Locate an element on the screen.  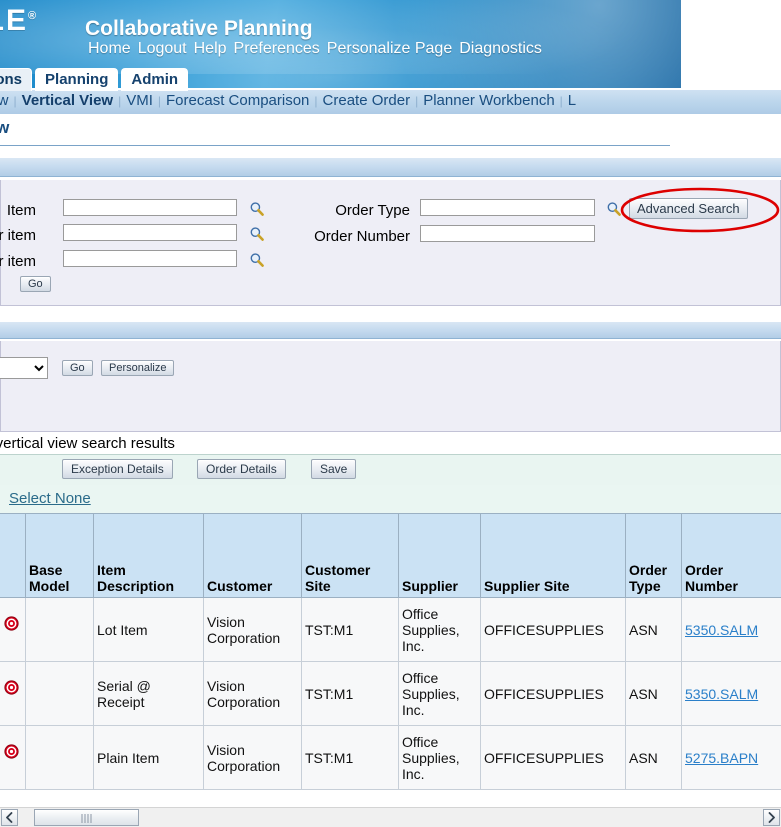
global-link-logout: Logout is located at coordinates (162, 48).